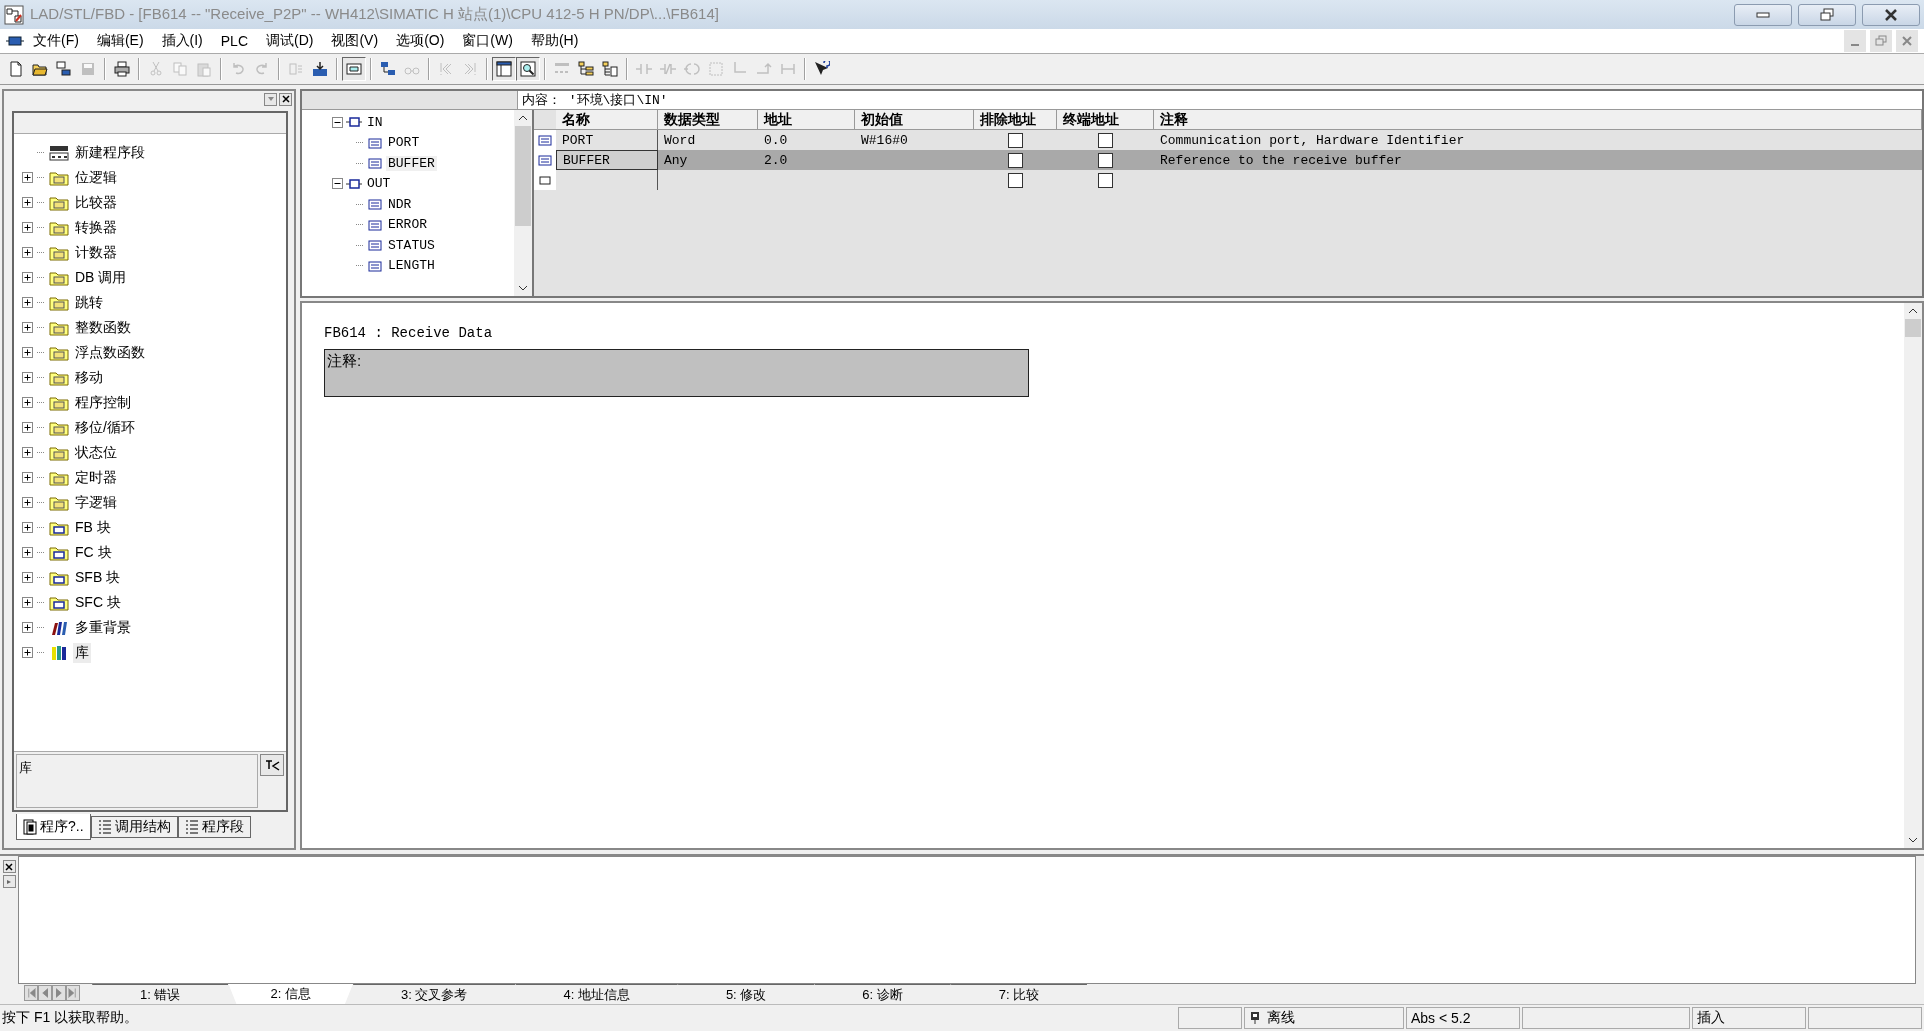 Image resolution: width=1924 pixels, height=1031 pixels. Describe the element at coordinates (182, 41) in the screenshot. I see `menu-item: 插入(I)` at that location.